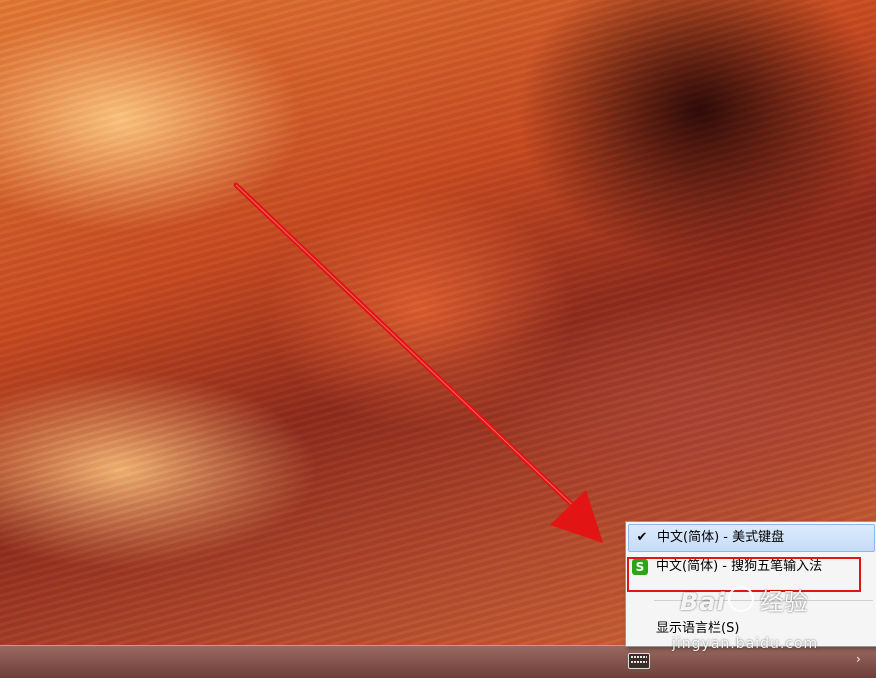  I want to click on menu-item-label: 中文(简体) - 美式键盘, so click(721, 537).